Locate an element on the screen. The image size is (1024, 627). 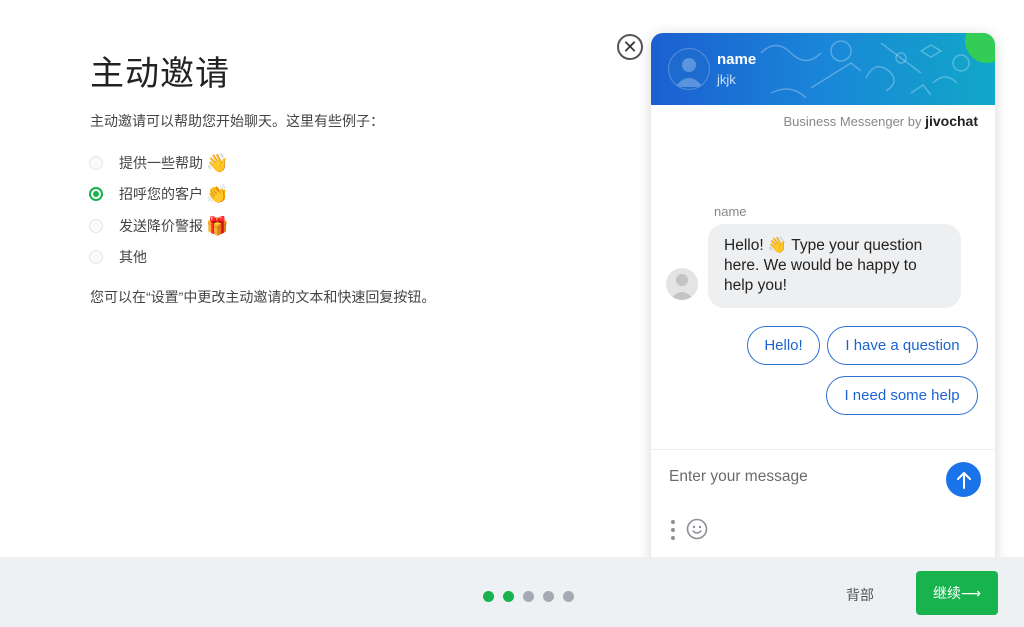
agent-subtitle: jkjk is located at coordinates (726, 79).